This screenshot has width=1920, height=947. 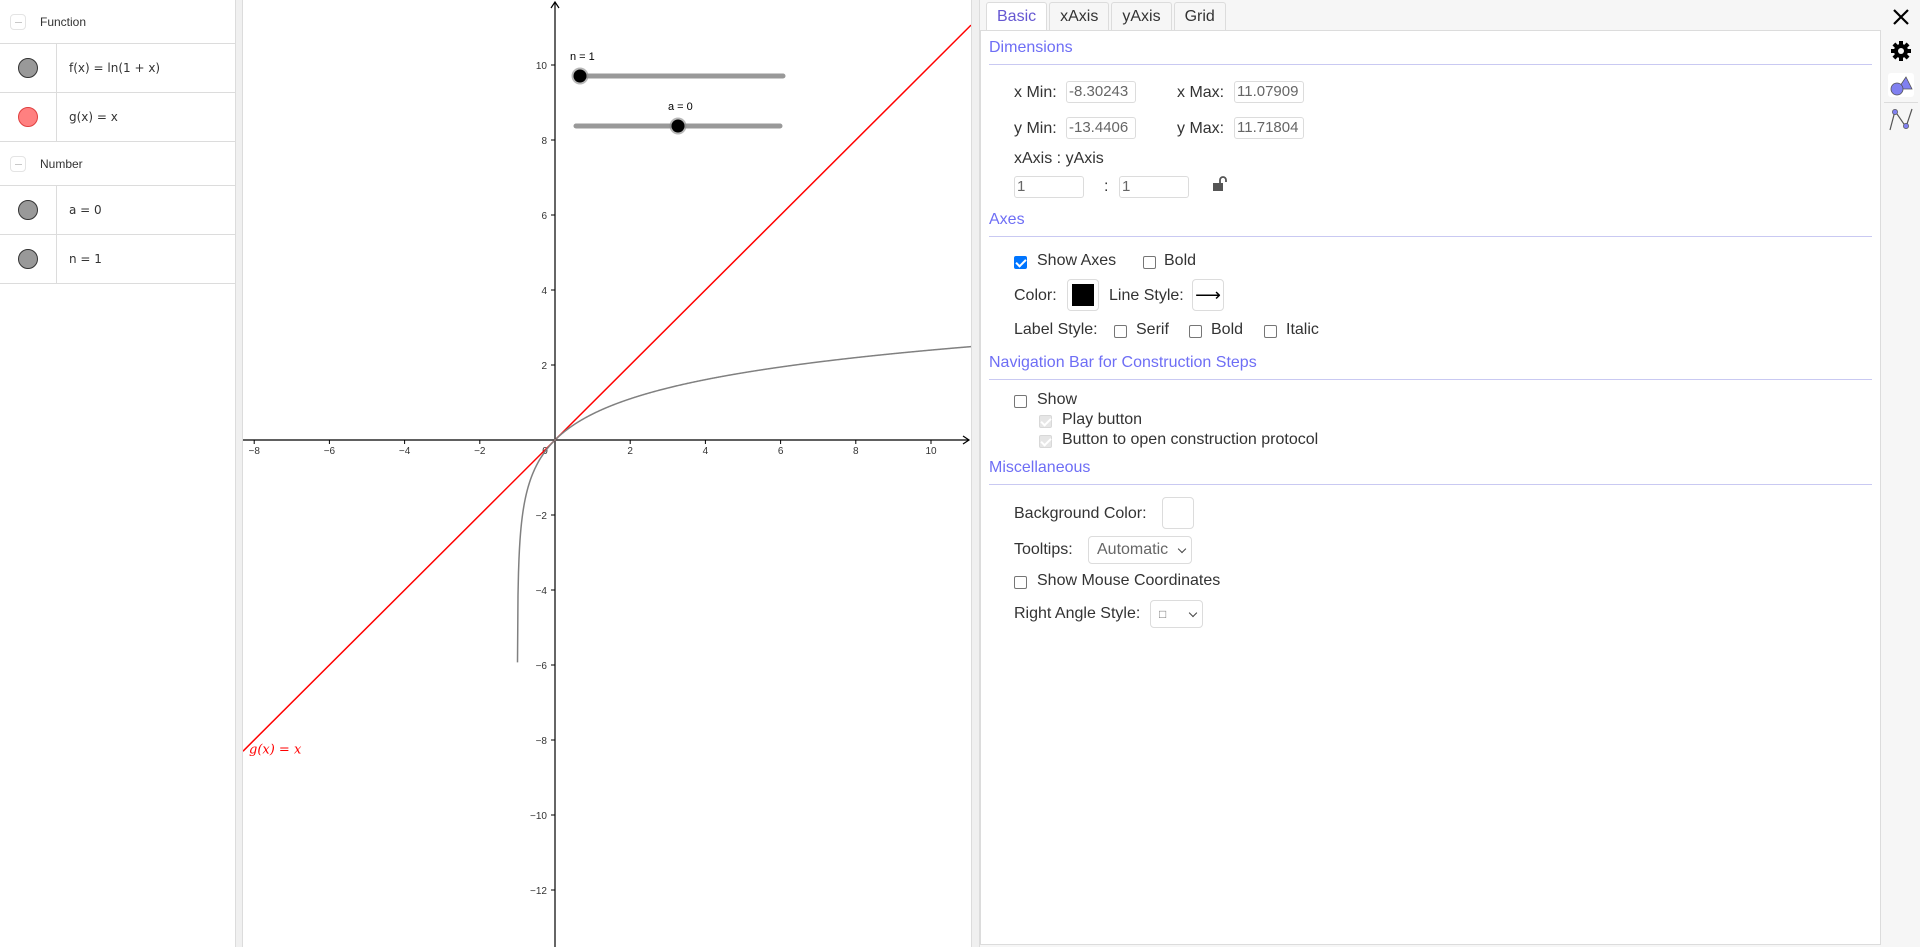 What do you see at coordinates (108, 68) in the screenshot?
I see `expression: f(x) = ln(1 + x)` at bounding box center [108, 68].